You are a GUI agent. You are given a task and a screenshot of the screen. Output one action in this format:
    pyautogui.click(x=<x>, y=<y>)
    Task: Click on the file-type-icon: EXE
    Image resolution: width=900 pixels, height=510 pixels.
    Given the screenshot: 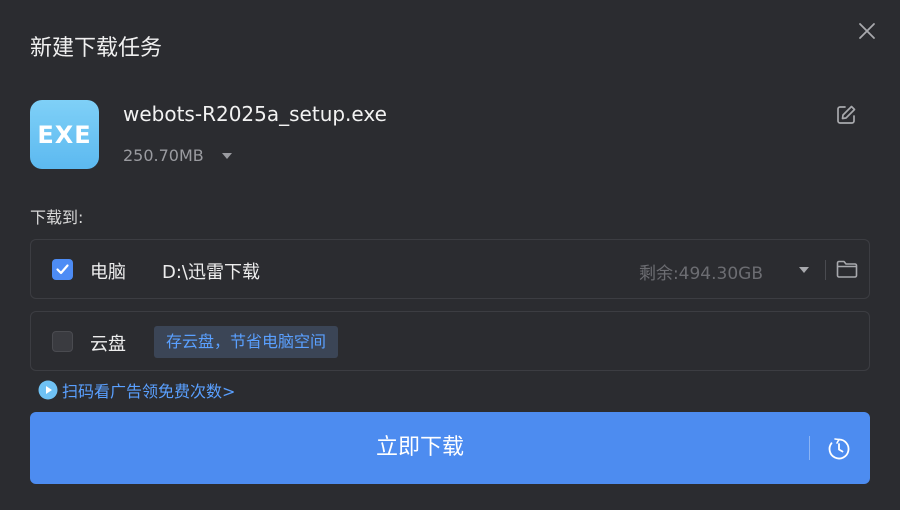 What is the action you would take?
    pyautogui.click(x=64, y=134)
    